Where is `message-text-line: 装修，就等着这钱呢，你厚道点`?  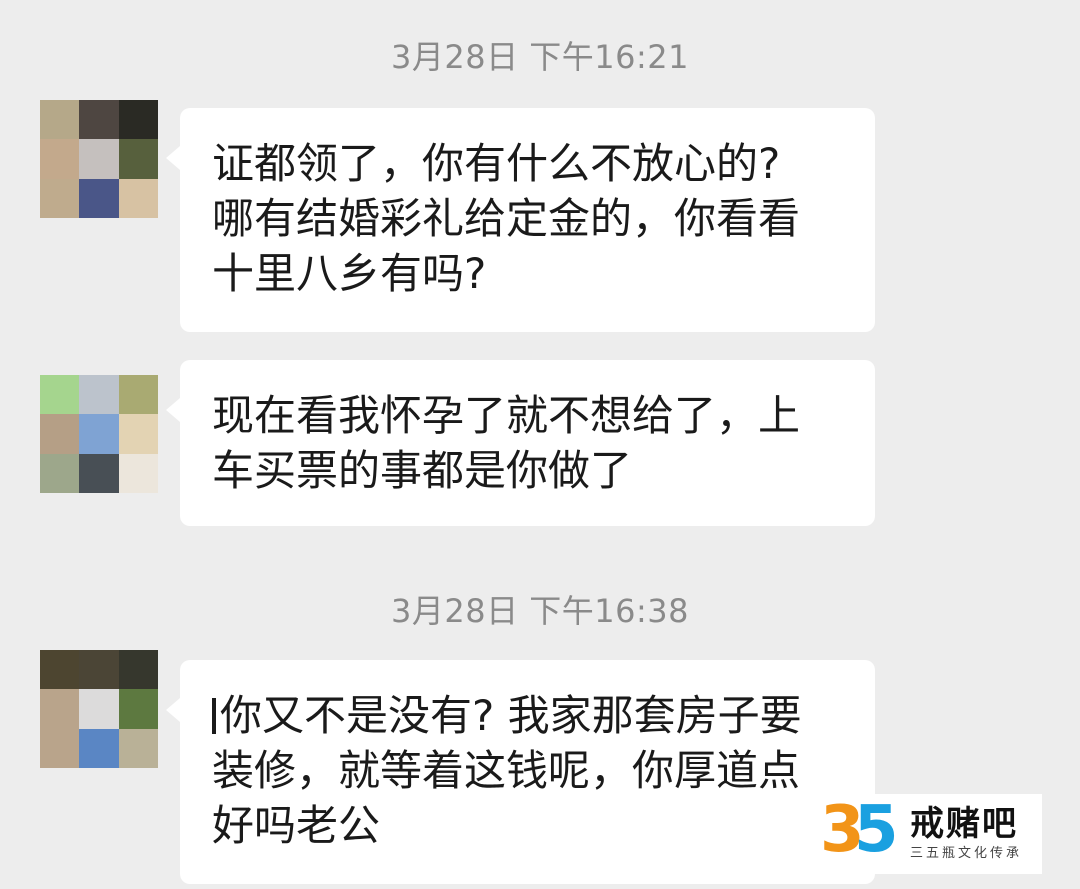 message-text-line: 装修，就等着这钱呢，你厚道点 is located at coordinates (506, 770).